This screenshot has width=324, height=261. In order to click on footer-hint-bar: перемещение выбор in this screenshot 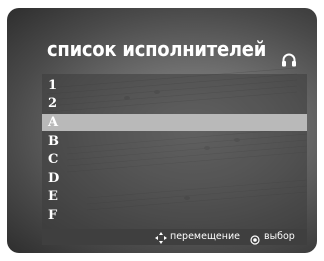, I will do `click(174, 237)`.